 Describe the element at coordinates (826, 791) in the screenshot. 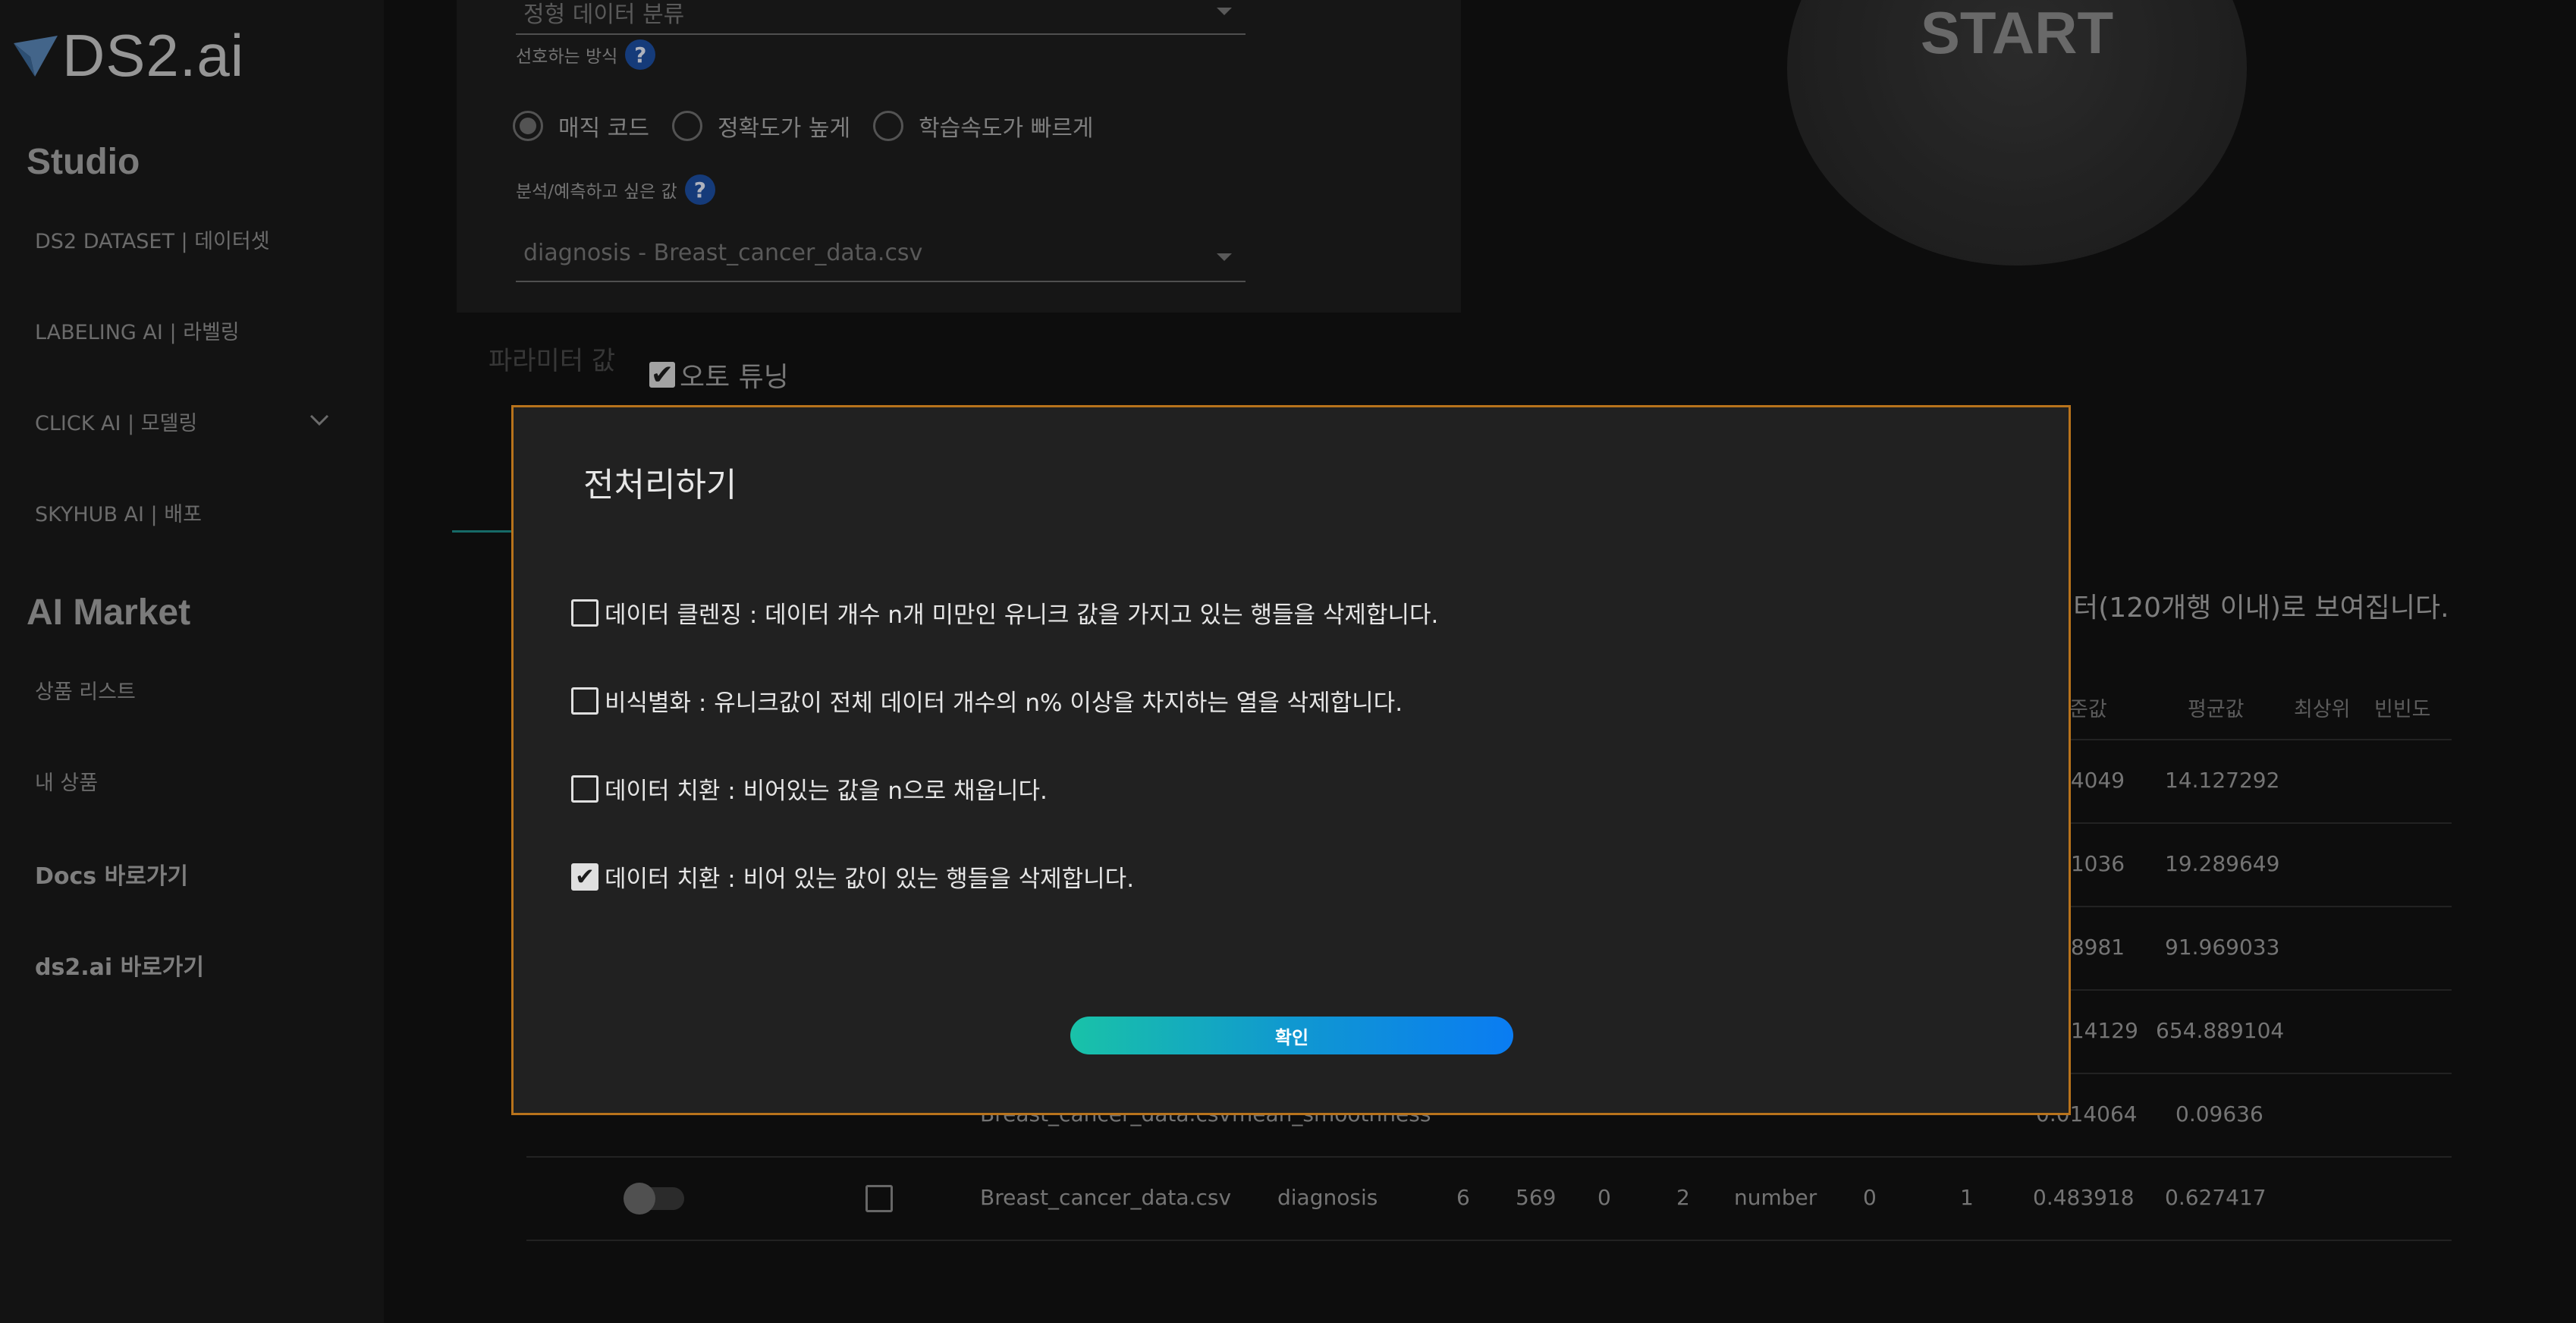

I see `option-label: 데이터 치환 : 비어있는 값을 n으로 채웁니다.` at that location.